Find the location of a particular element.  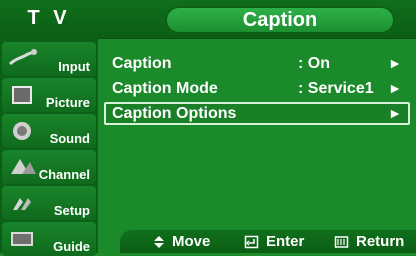

menu-item-caption: Caption : On ► is located at coordinates (257, 63).